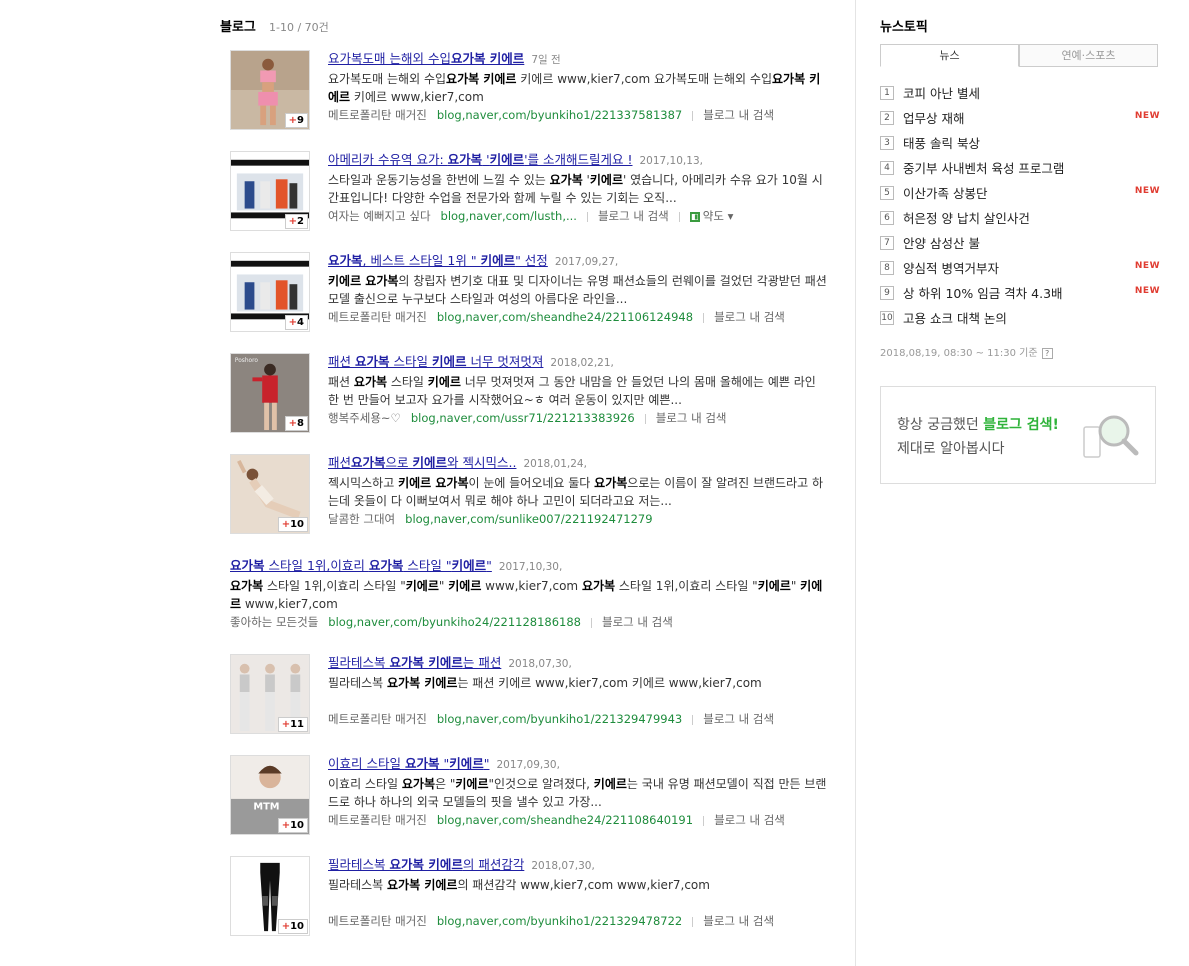  What do you see at coordinates (300, 423) in the screenshot?
I see `image-count: 8` at bounding box center [300, 423].